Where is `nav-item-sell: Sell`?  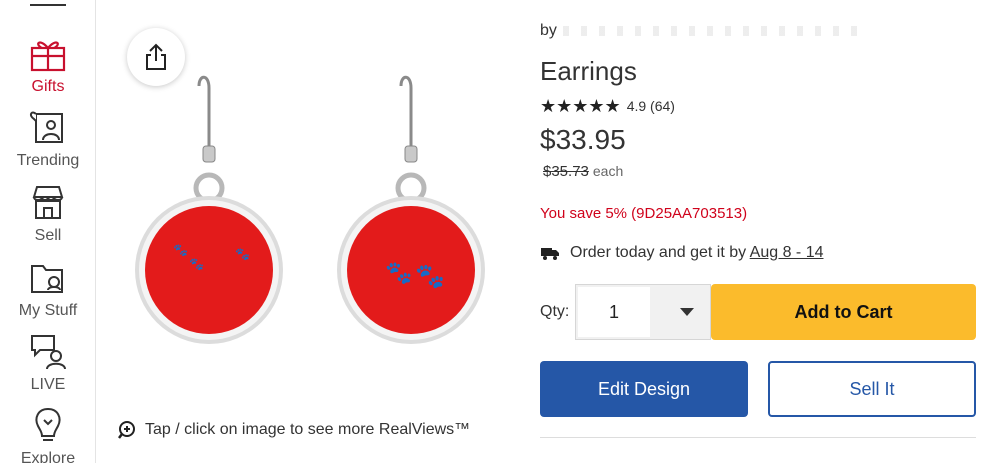 nav-item-sell: Sell is located at coordinates (48, 214).